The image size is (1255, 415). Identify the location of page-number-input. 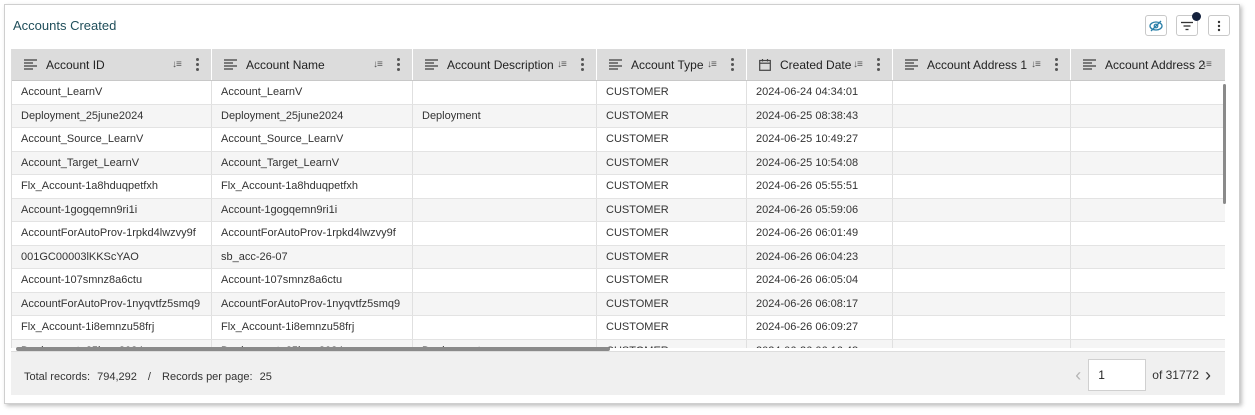
(1117, 375).